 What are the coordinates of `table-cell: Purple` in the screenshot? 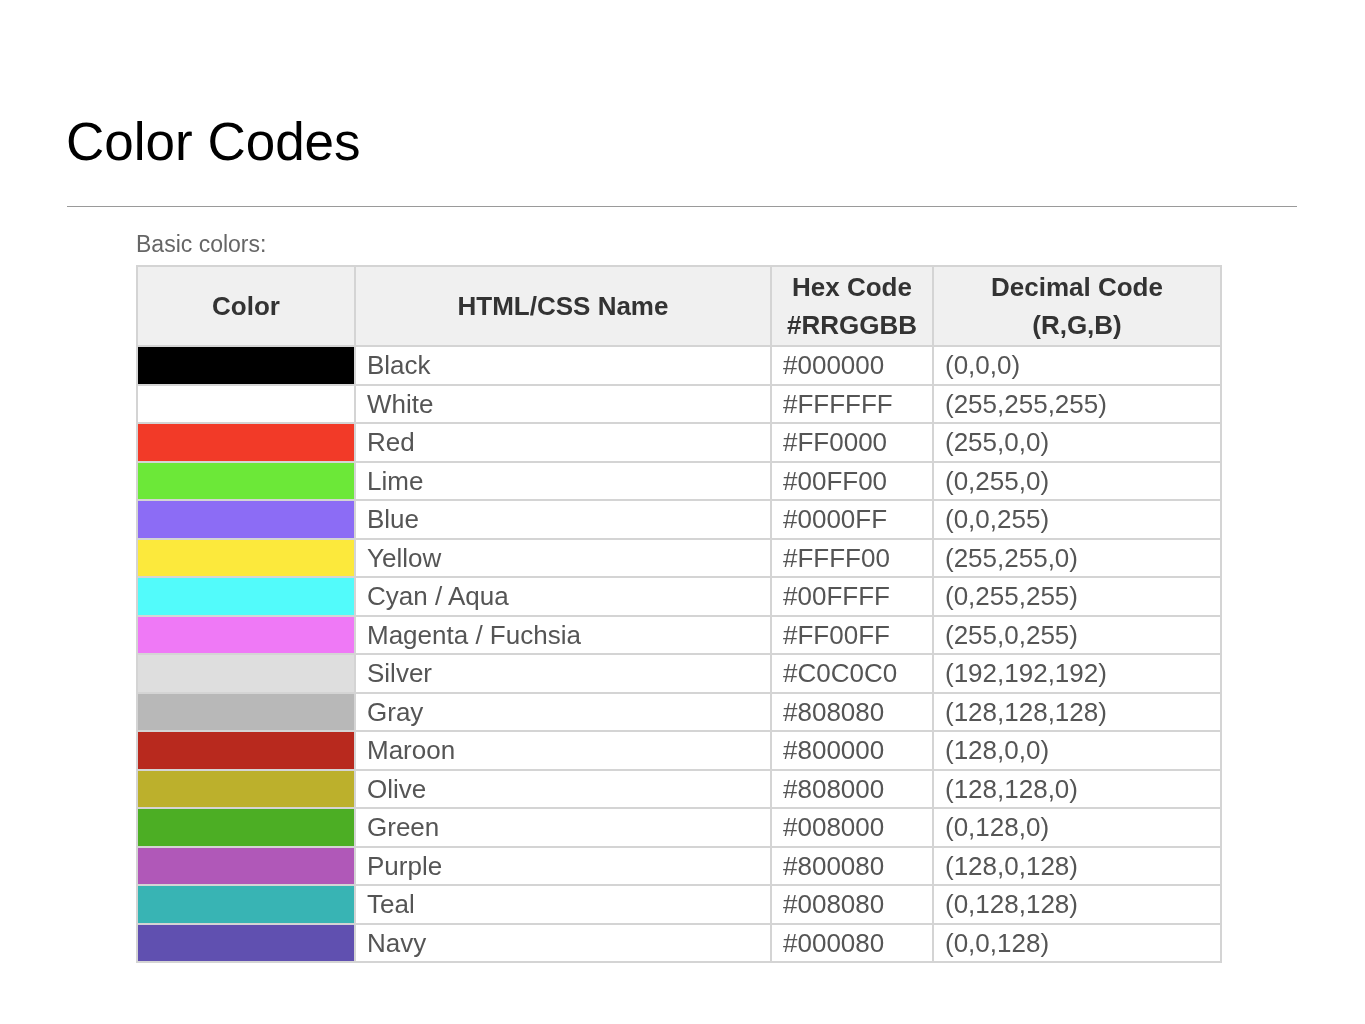 It's located at (563, 865).